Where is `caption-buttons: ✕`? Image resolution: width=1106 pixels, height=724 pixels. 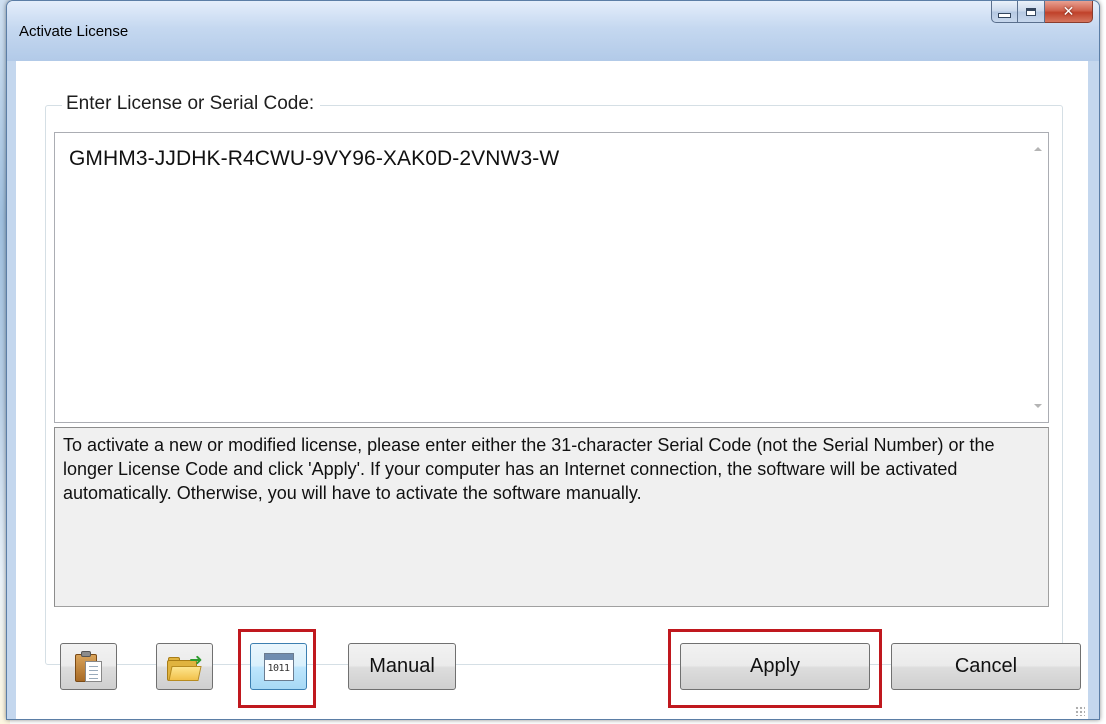
caption-buttons: ✕ is located at coordinates (1042, 12).